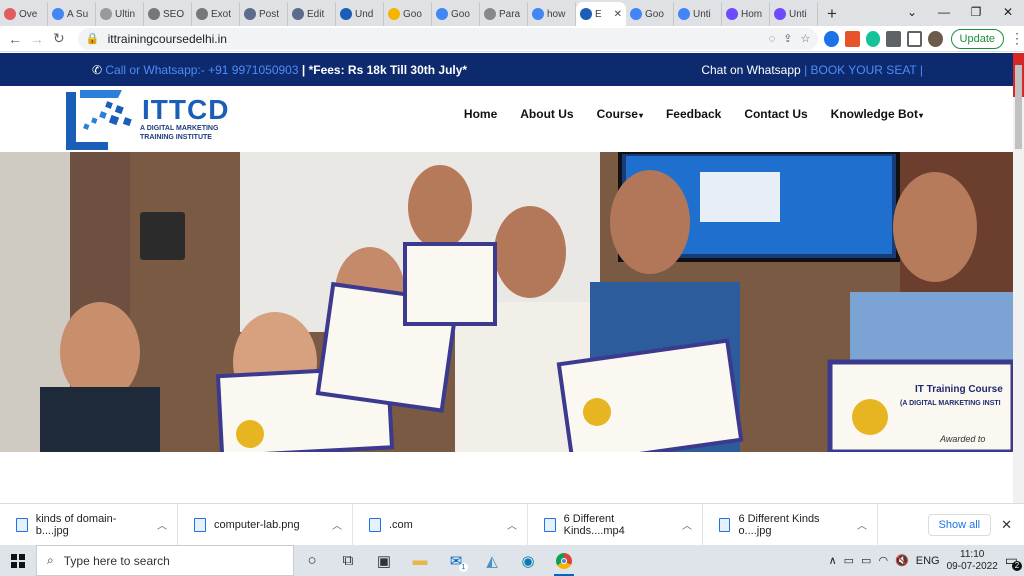  Describe the element at coordinates (456, 560) in the screenshot. I see `mail-icon: ✉ 1` at that location.